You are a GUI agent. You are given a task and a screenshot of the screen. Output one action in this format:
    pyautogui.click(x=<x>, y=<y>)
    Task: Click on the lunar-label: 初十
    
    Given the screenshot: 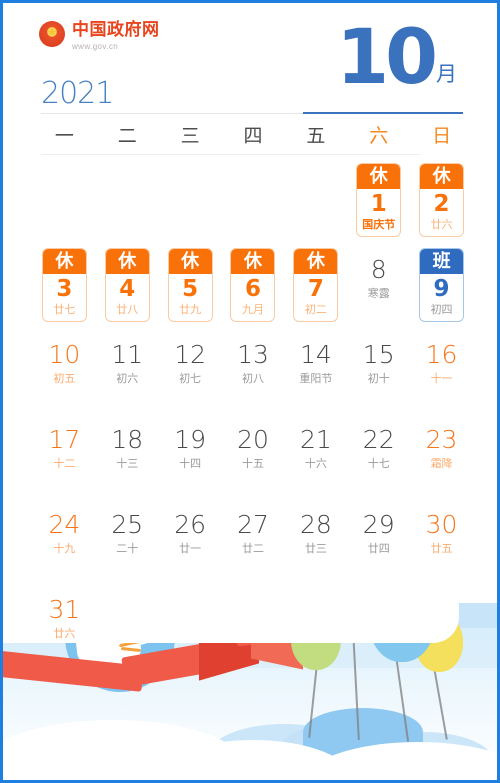 What is the action you would take?
    pyautogui.click(x=378, y=378)
    